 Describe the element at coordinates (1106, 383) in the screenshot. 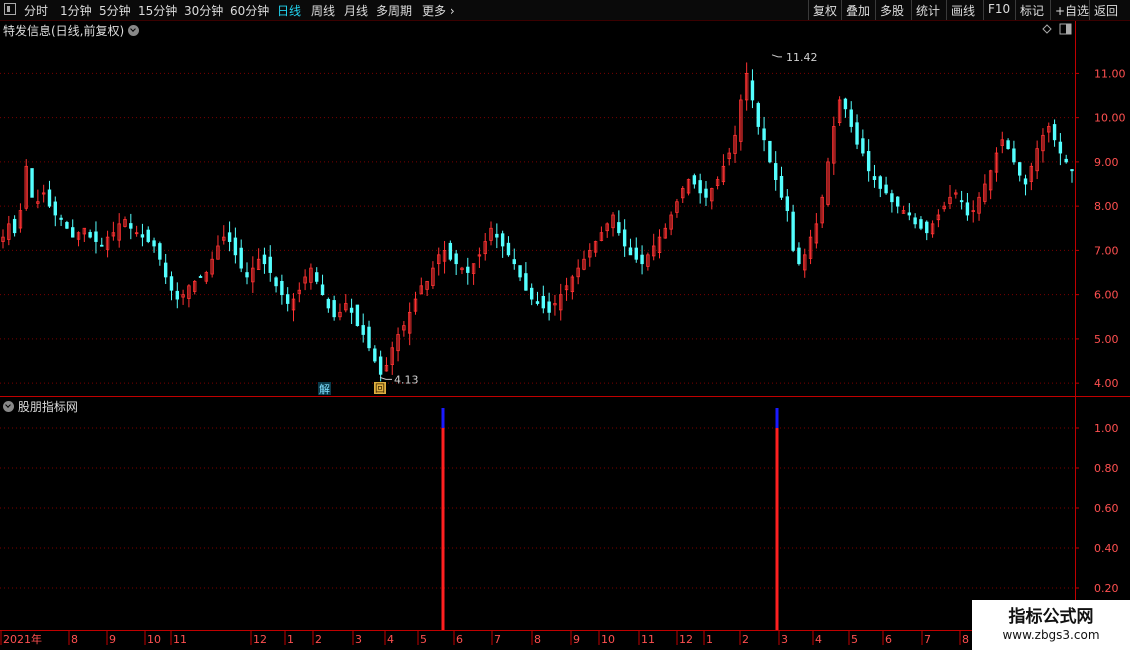

I see `price-axis-label: 4.00` at that location.